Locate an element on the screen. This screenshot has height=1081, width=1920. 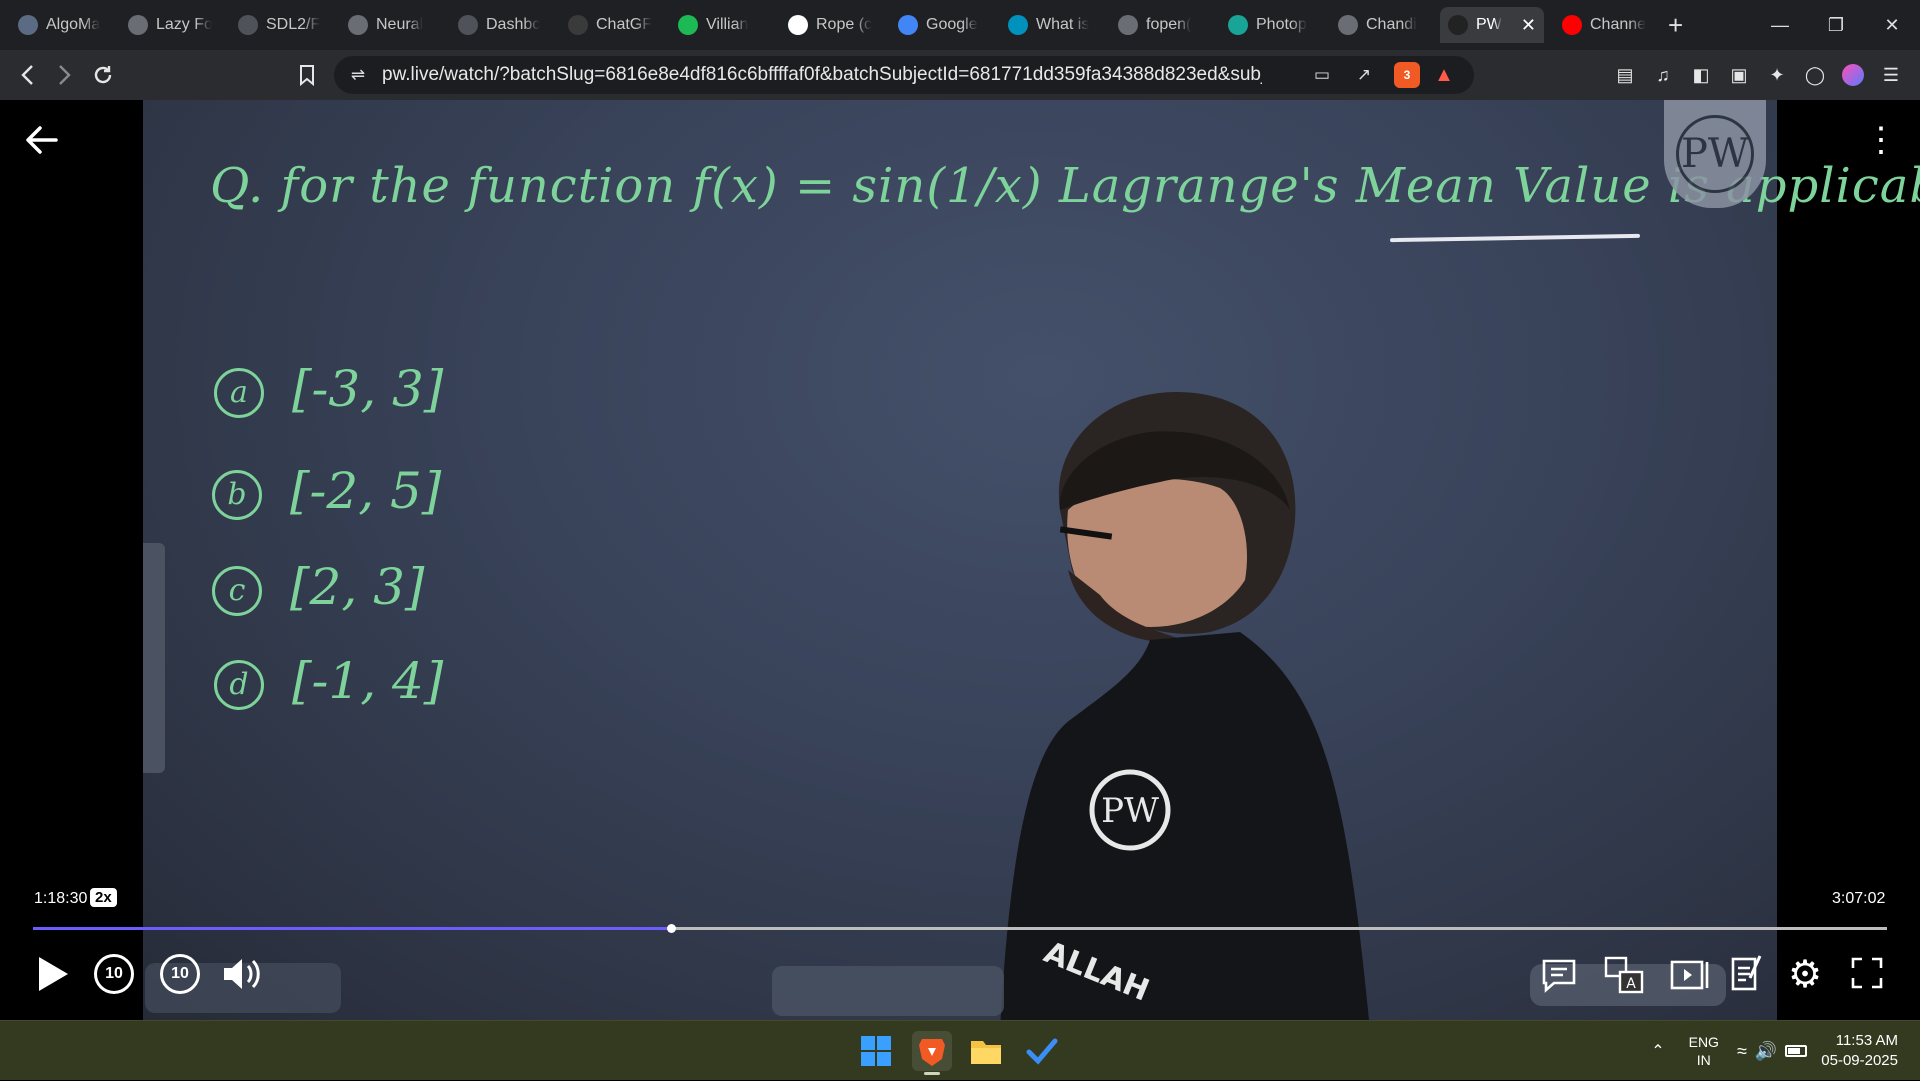
file-explorer-icon is located at coordinates (986, 1051).